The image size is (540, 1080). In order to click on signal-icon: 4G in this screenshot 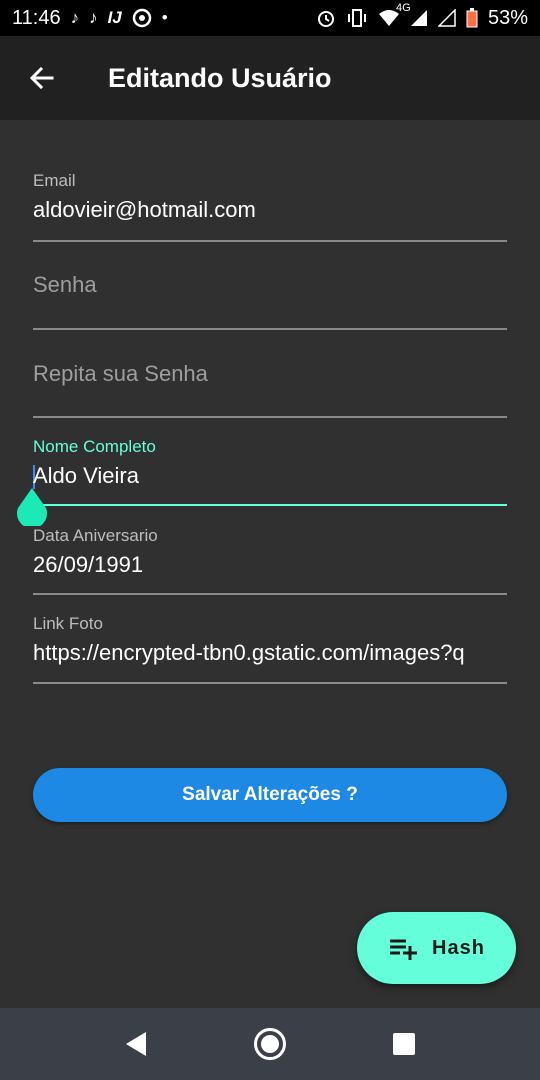, I will do `click(412, 16)`.